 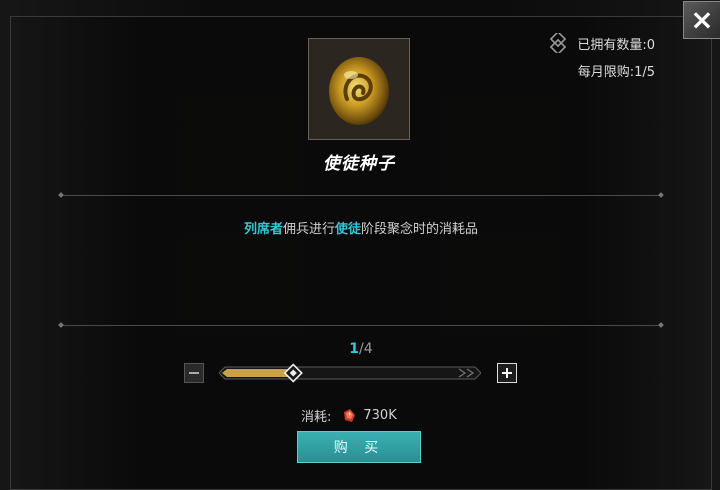 What do you see at coordinates (616, 45) in the screenshot?
I see `owned-count-label: 已拥有数量:0` at bounding box center [616, 45].